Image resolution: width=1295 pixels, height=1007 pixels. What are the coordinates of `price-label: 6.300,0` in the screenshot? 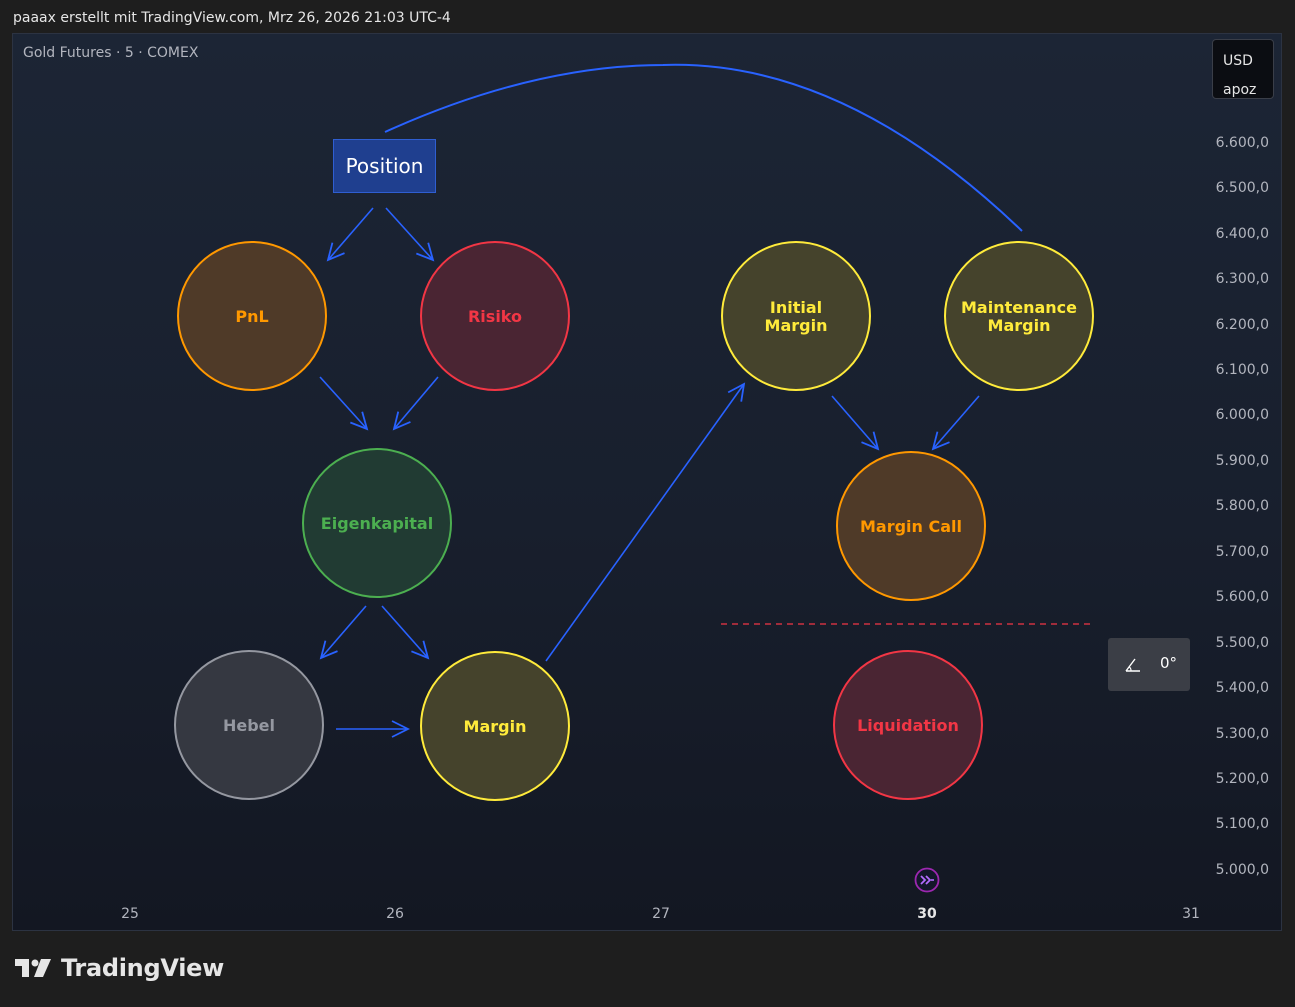 It's located at (1242, 279).